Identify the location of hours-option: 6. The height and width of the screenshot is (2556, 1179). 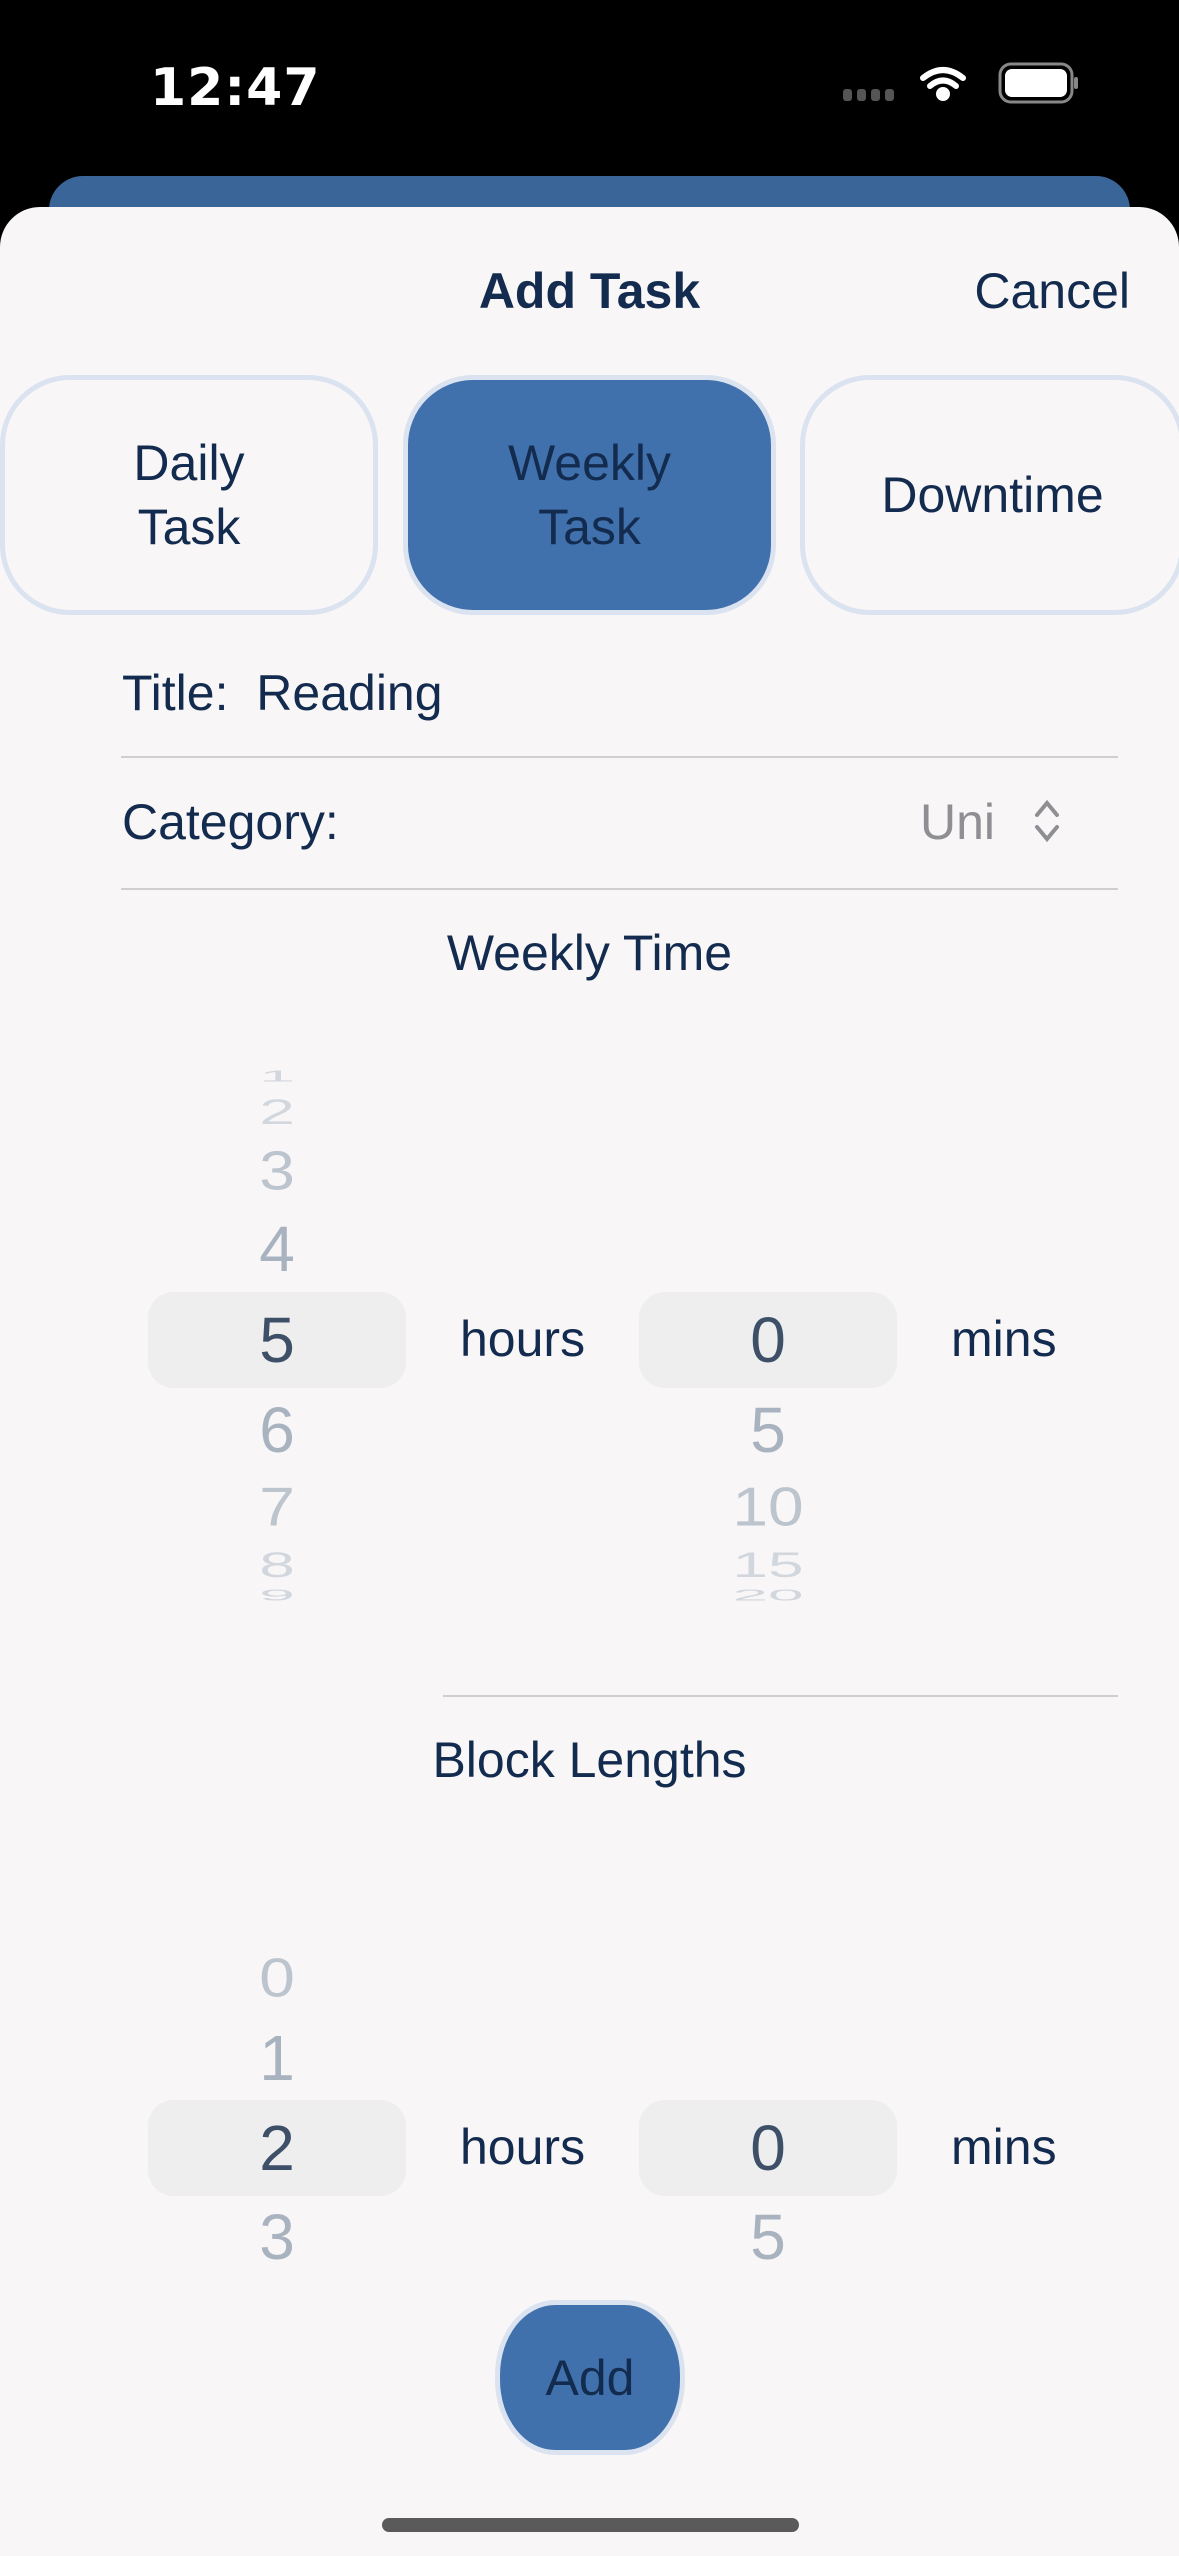
(277, 1430).